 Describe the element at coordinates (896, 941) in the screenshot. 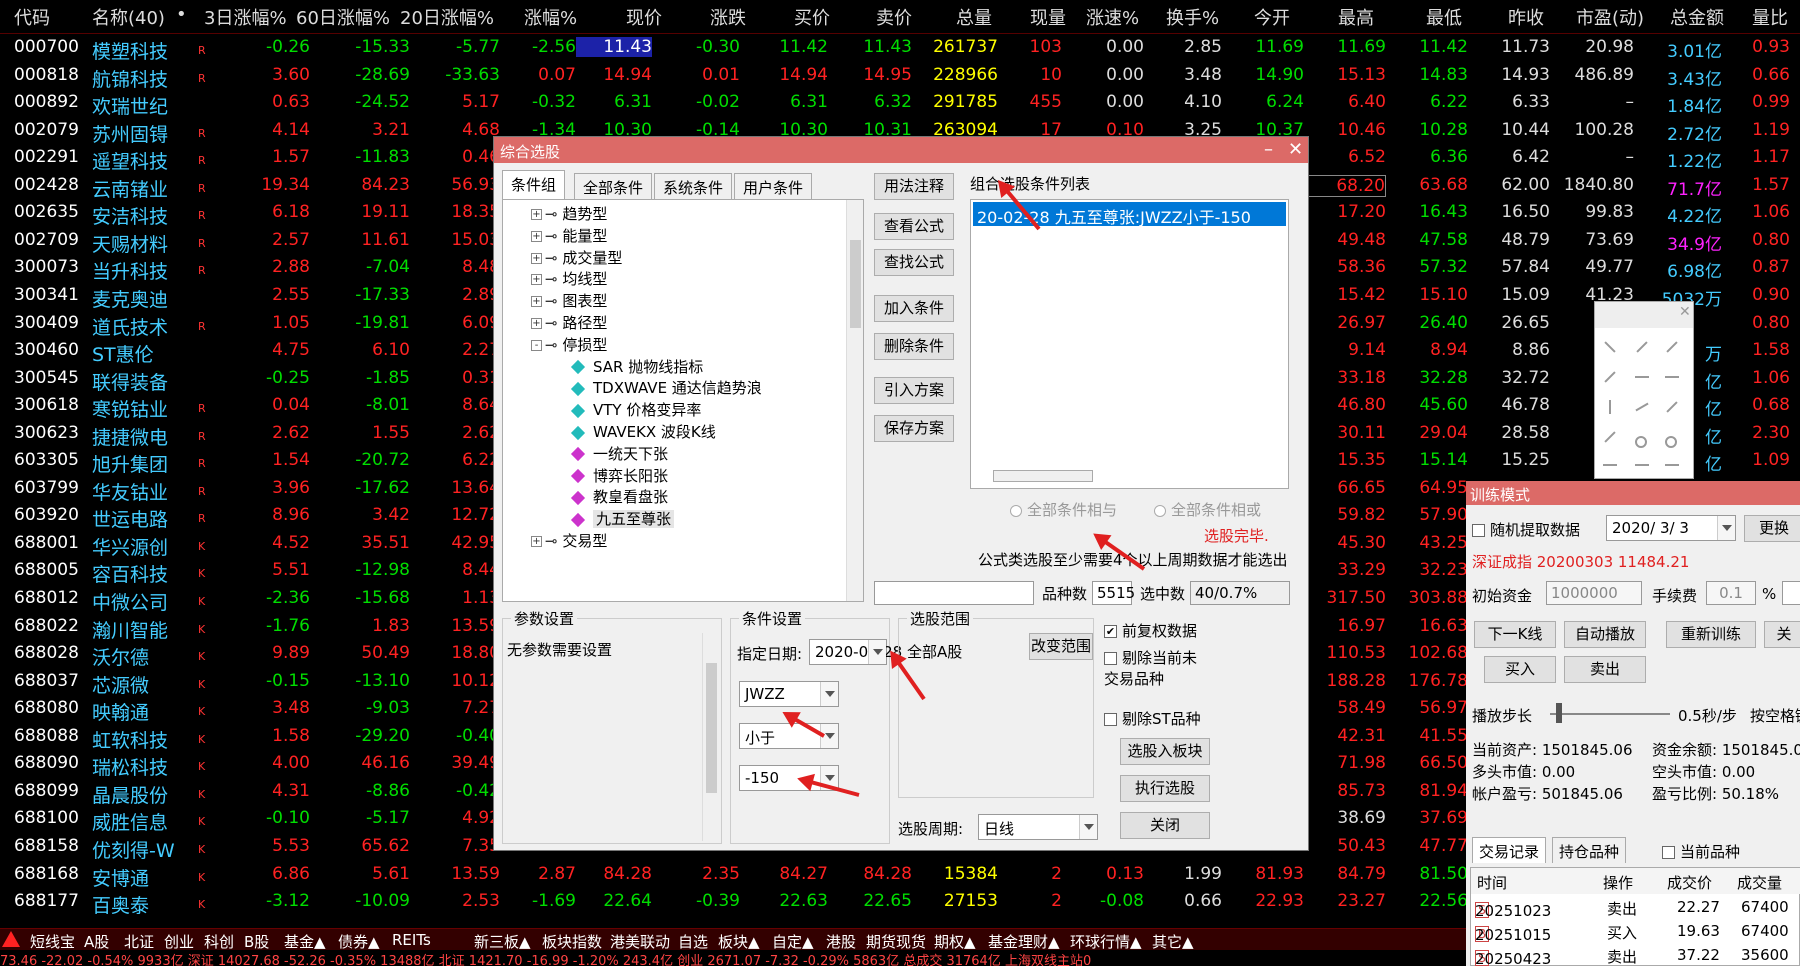

I see `market-tab: 期货现货` at that location.